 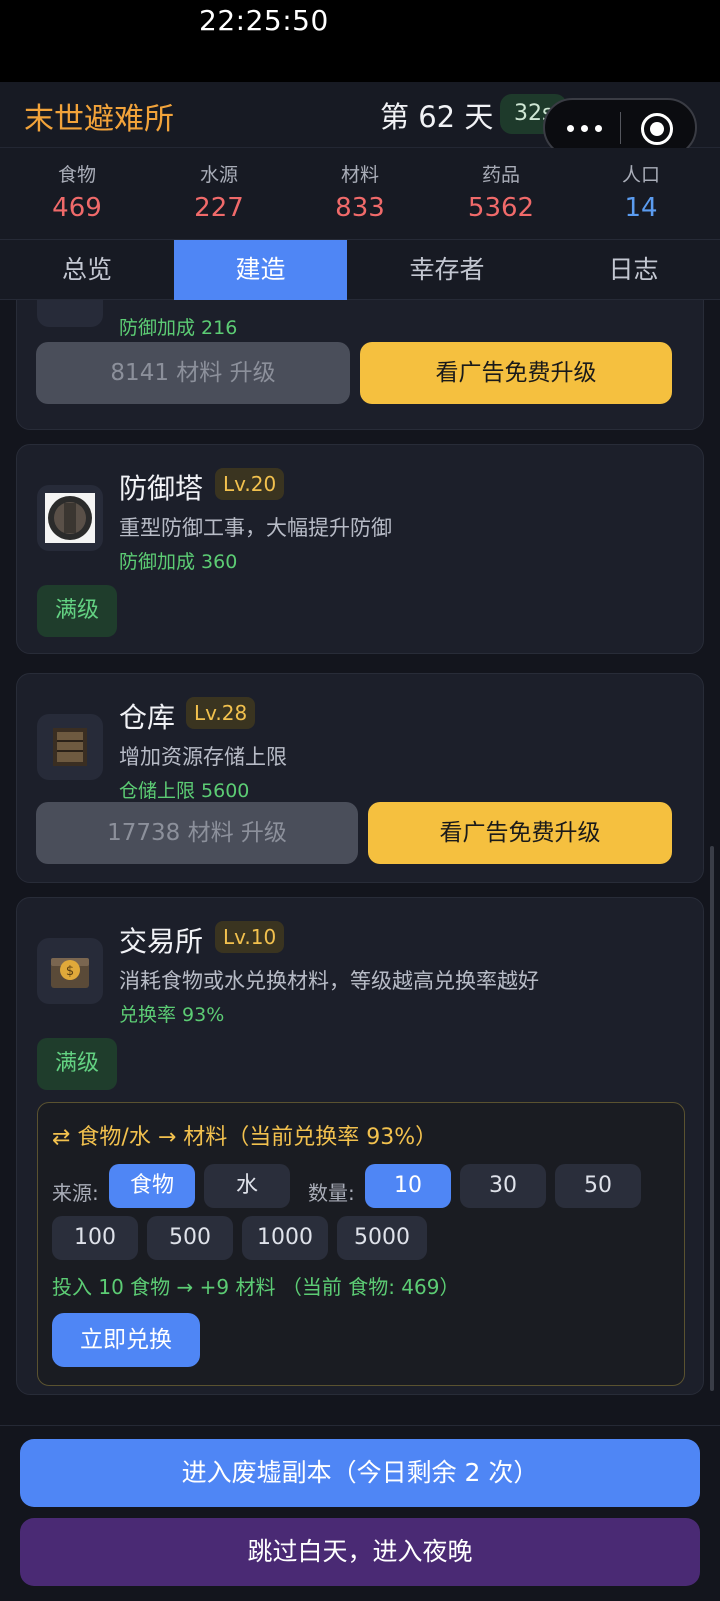 What do you see at coordinates (260, 270) in the screenshot?
I see `tab-build: 建造` at bounding box center [260, 270].